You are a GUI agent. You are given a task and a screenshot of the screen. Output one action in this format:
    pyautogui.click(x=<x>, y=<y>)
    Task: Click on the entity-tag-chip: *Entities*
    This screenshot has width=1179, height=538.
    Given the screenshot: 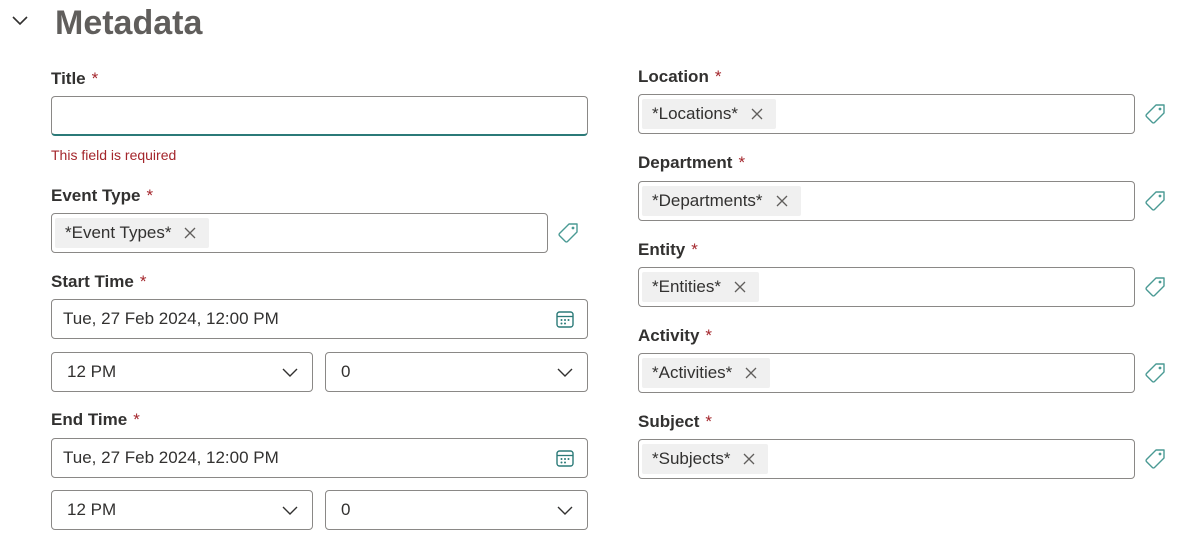 What is the action you would take?
    pyautogui.click(x=700, y=287)
    